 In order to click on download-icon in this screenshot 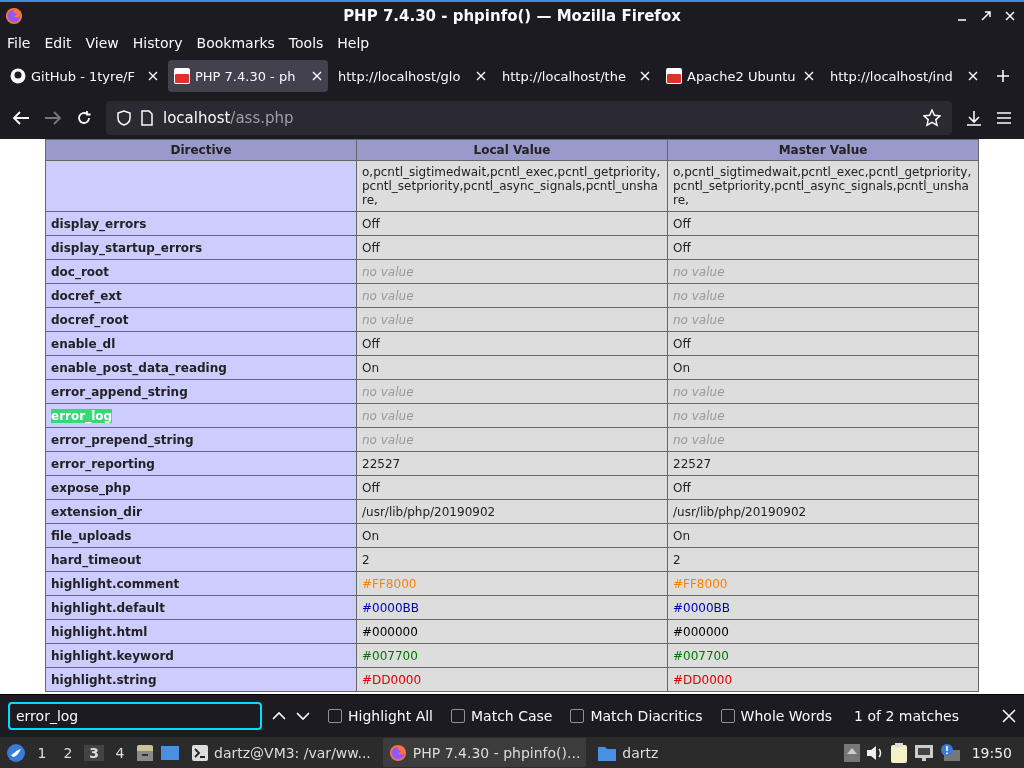, I will do `click(974, 118)`.